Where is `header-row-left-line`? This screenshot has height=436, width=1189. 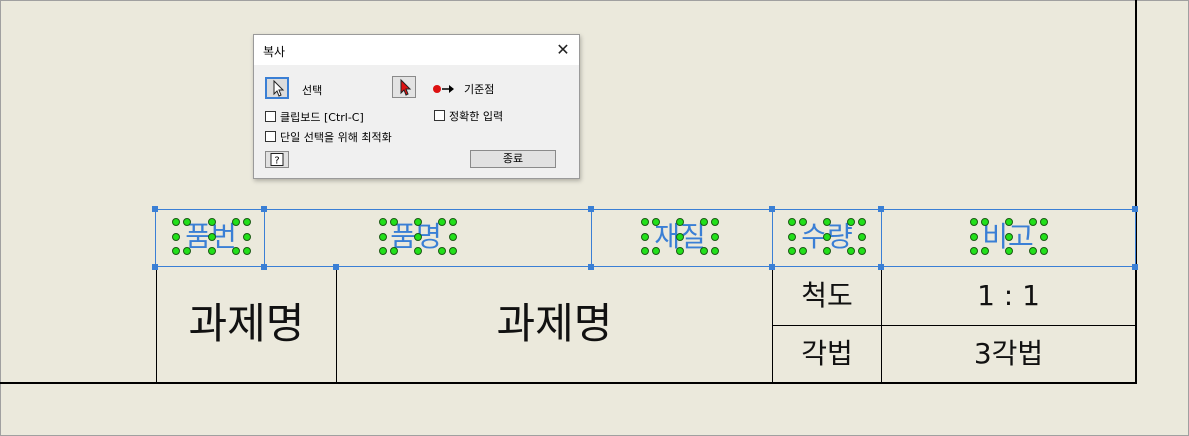 header-row-left-line is located at coordinates (155, 238).